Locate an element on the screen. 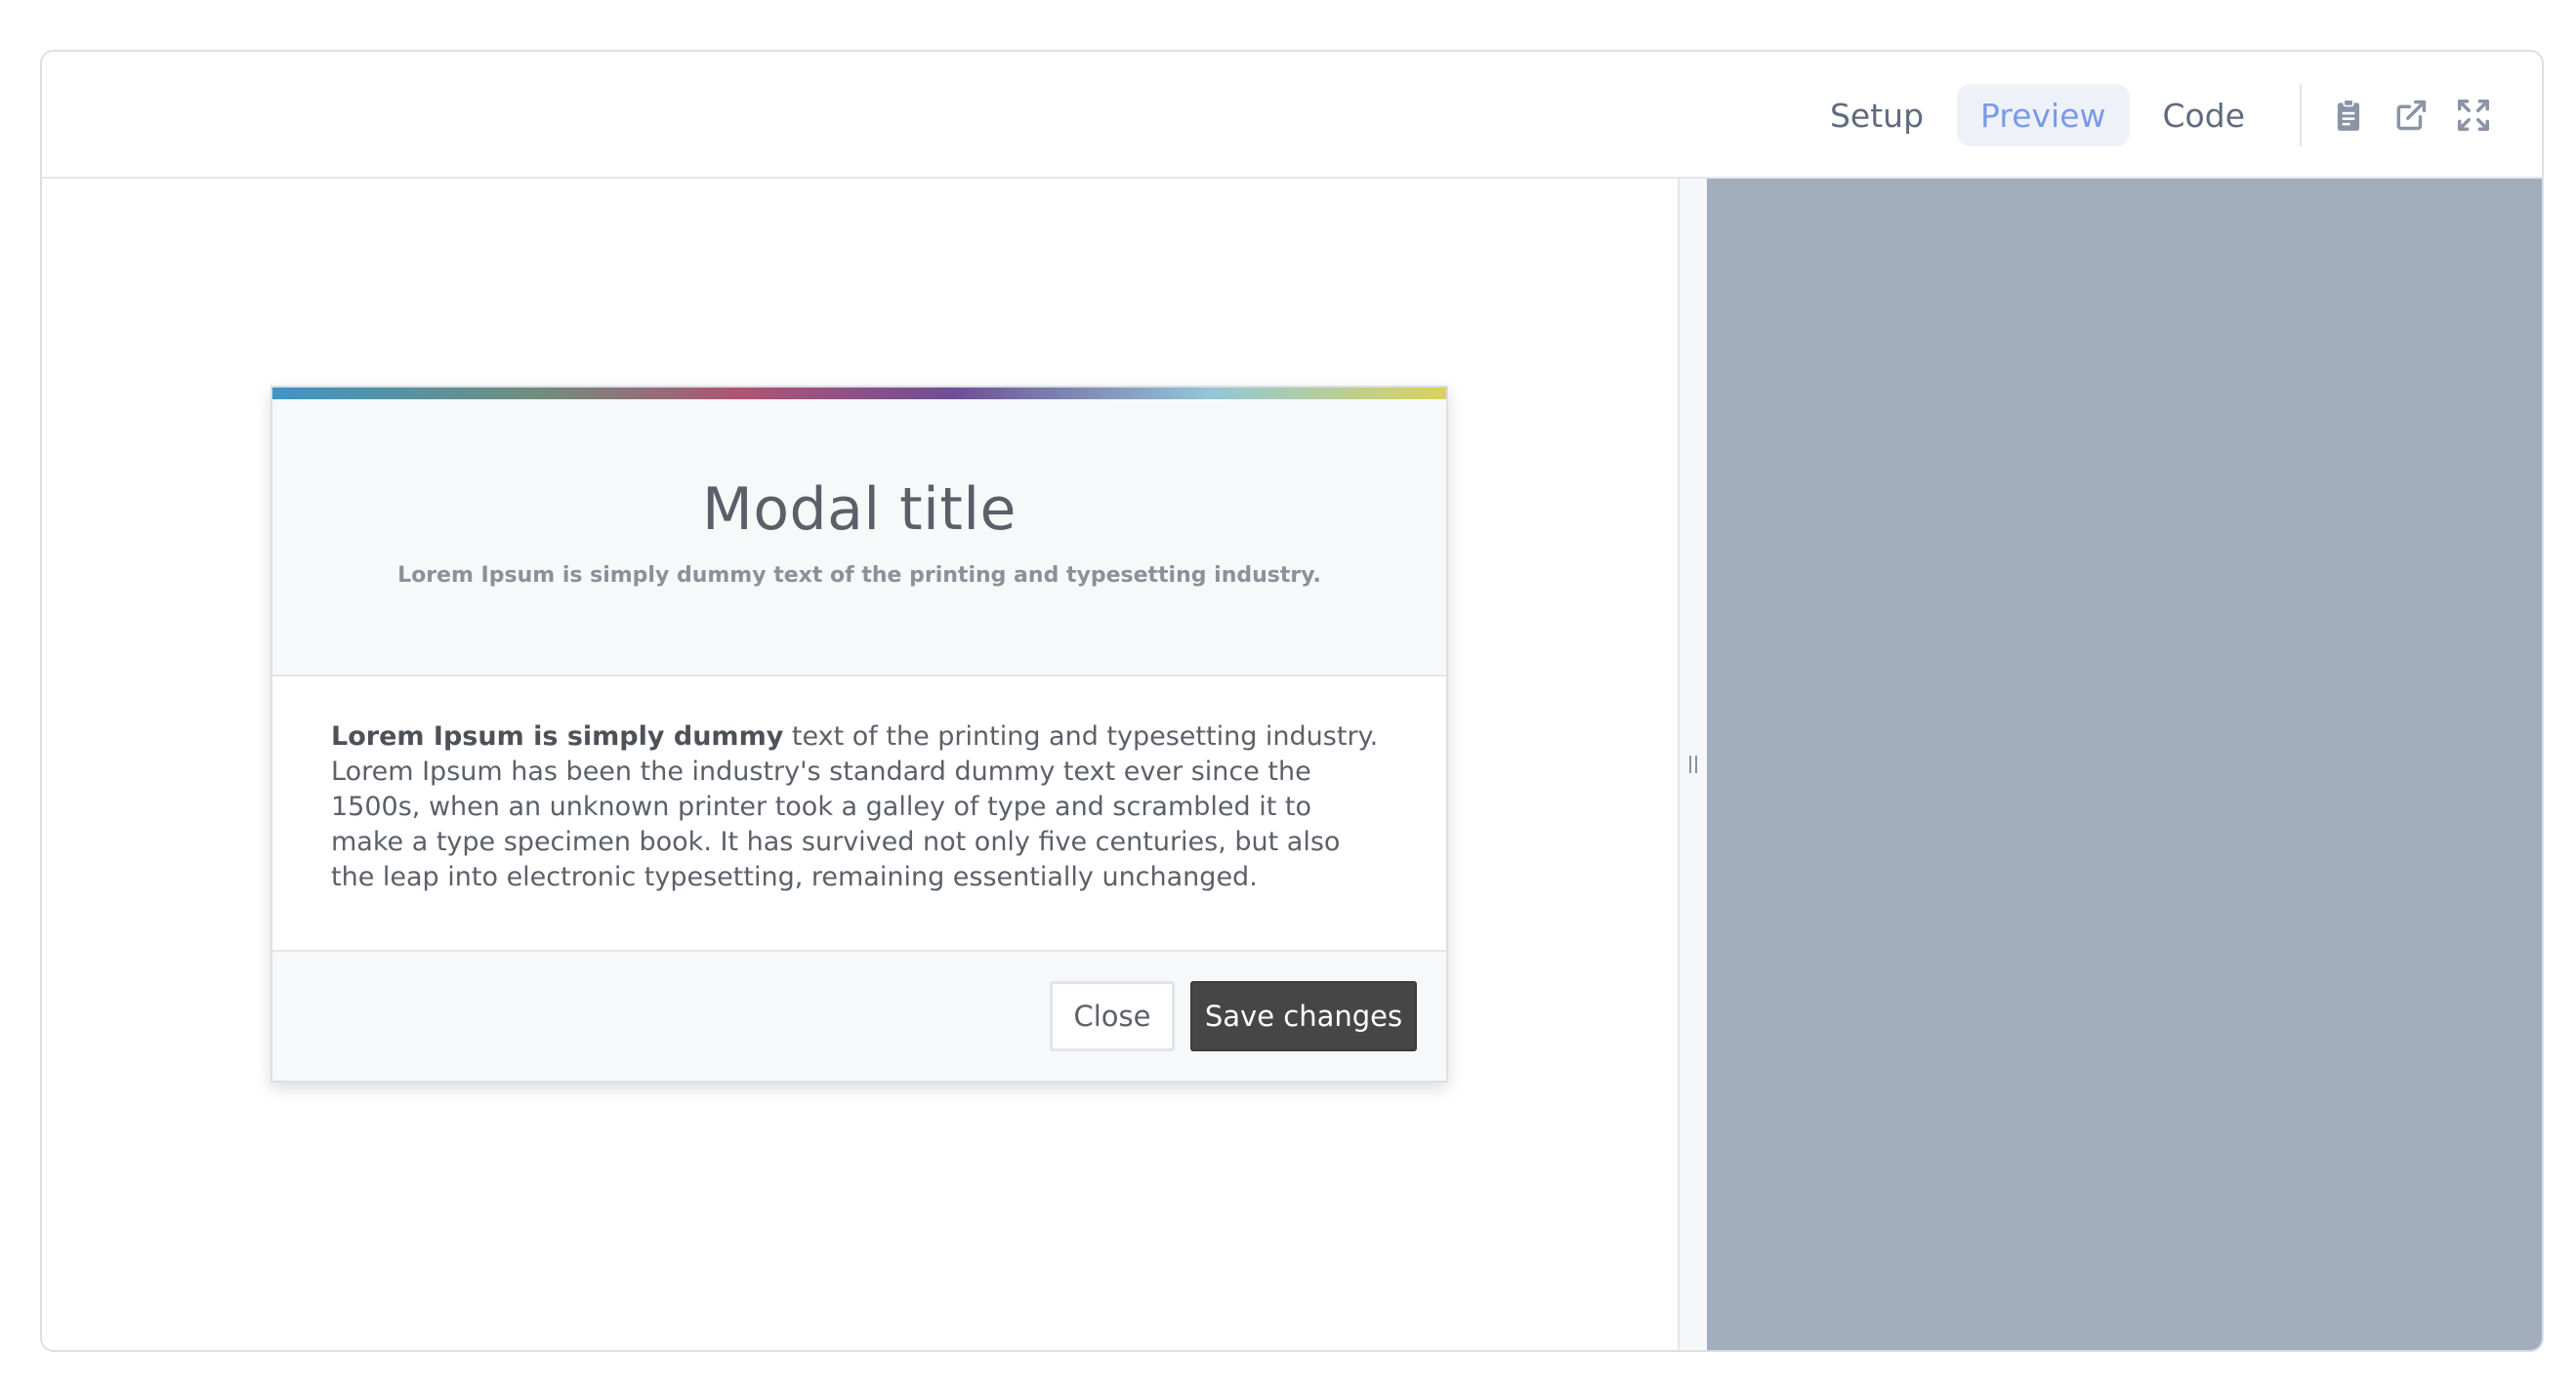 This screenshot has width=2576, height=1394. toolbar-separator is located at coordinates (2301, 115).